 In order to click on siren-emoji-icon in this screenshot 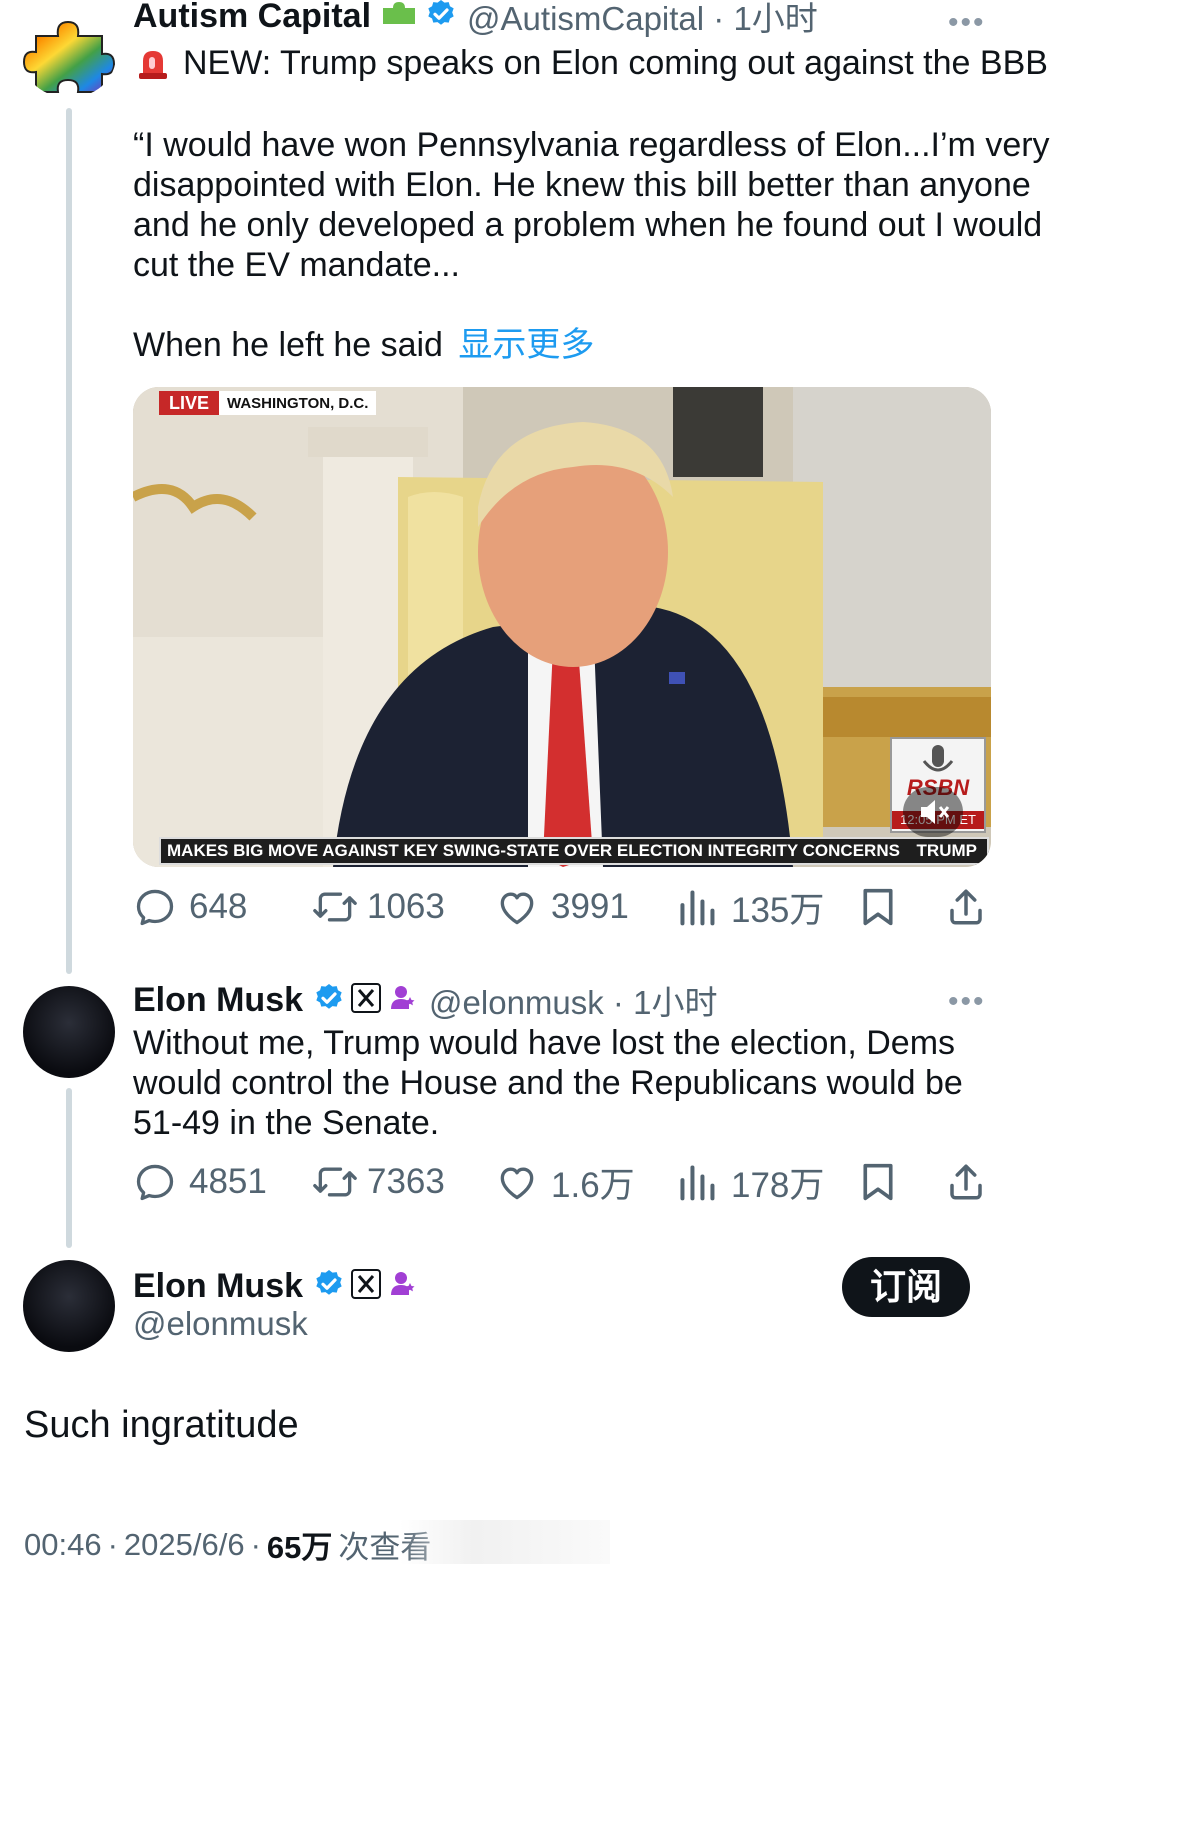, I will do `click(153, 64)`.